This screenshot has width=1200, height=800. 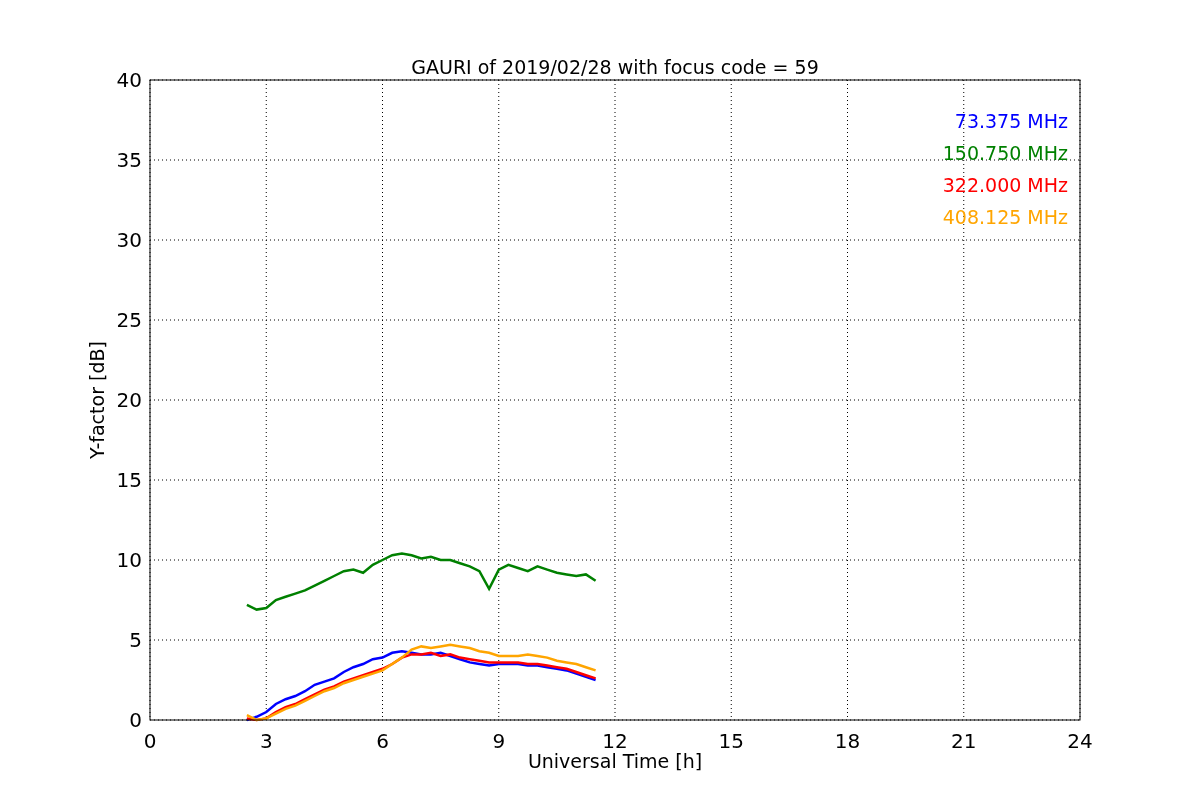 What do you see at coordinates (1005, 185) in the screenshot?
I see `legend-label: 322.000 MHz` at bounding box center [1005, 185].